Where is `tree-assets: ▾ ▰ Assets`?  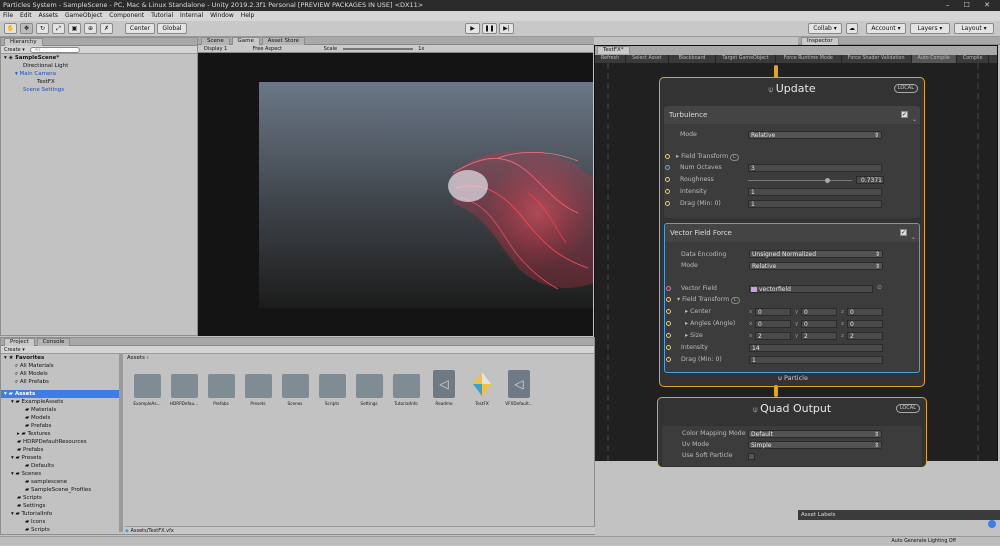 tree-assets: ▾ ▰ Assets is located at coordinates (60, 394).